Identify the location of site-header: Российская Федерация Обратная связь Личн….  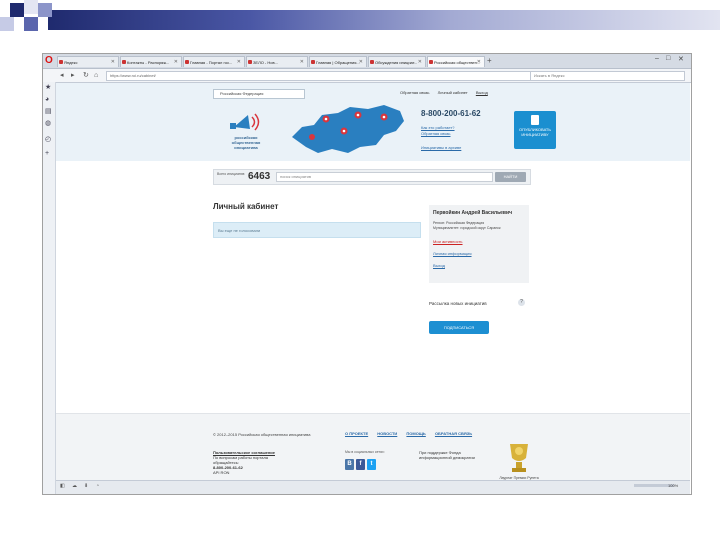
(373, 122).